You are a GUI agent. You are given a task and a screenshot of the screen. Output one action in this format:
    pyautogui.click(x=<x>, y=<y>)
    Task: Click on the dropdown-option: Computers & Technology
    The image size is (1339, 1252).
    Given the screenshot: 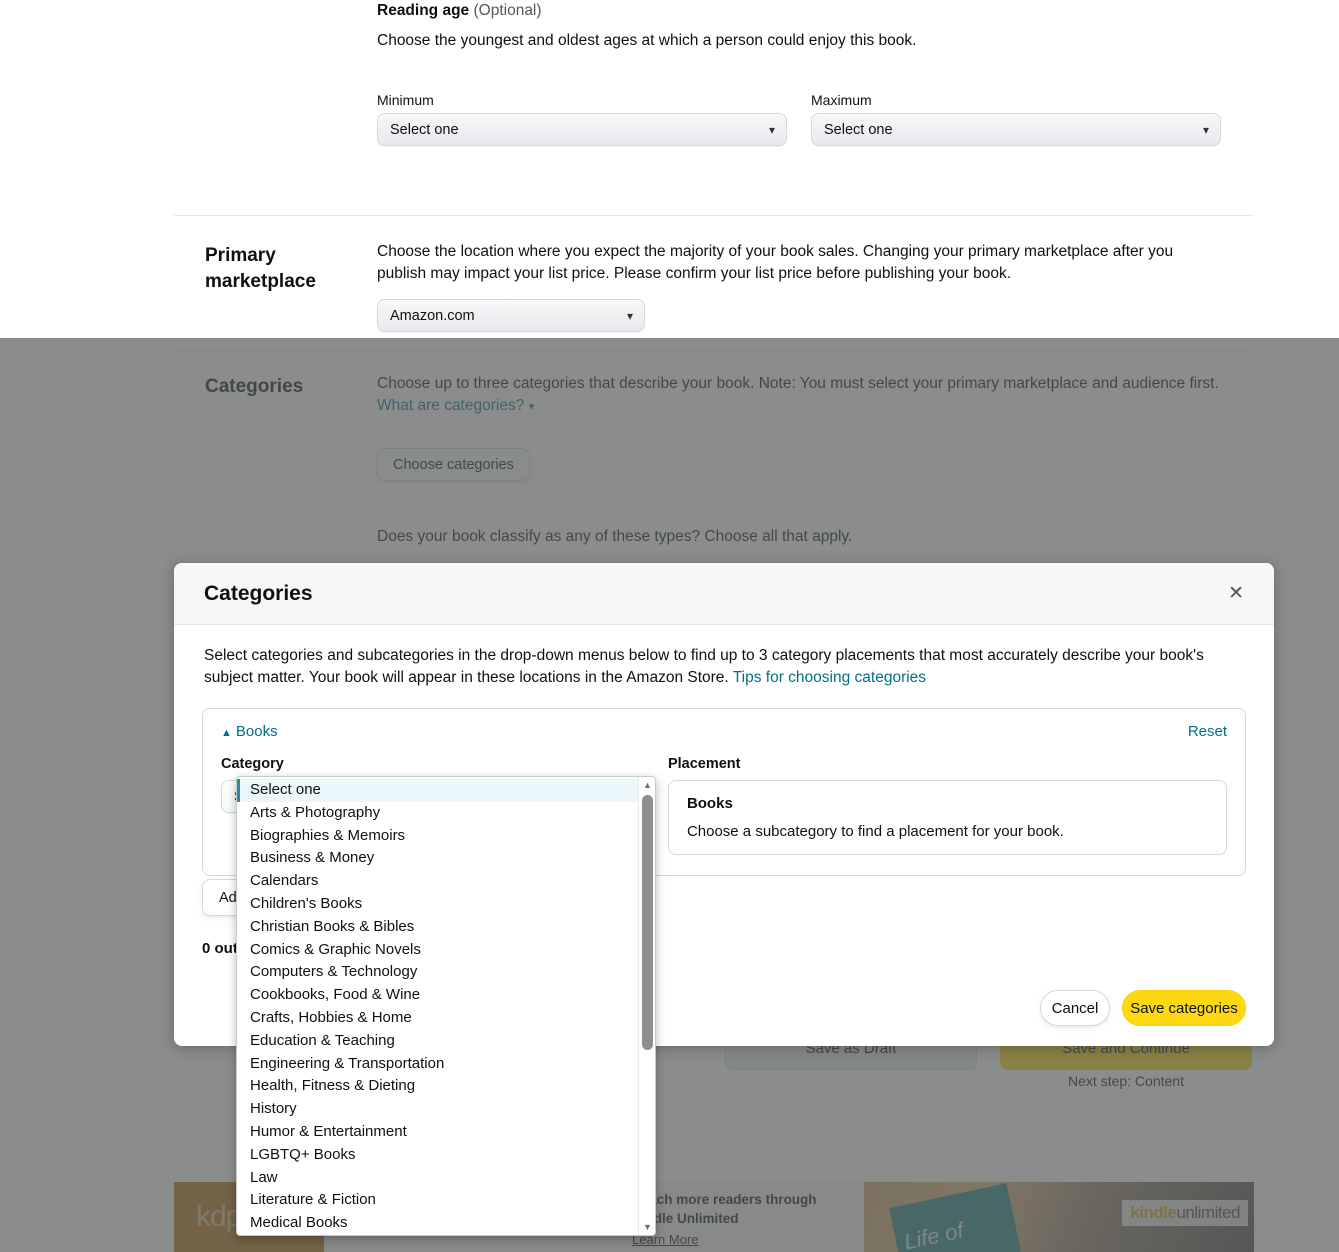 What is the action you would take?
    pyautogui.click(x=437, y=972)
    